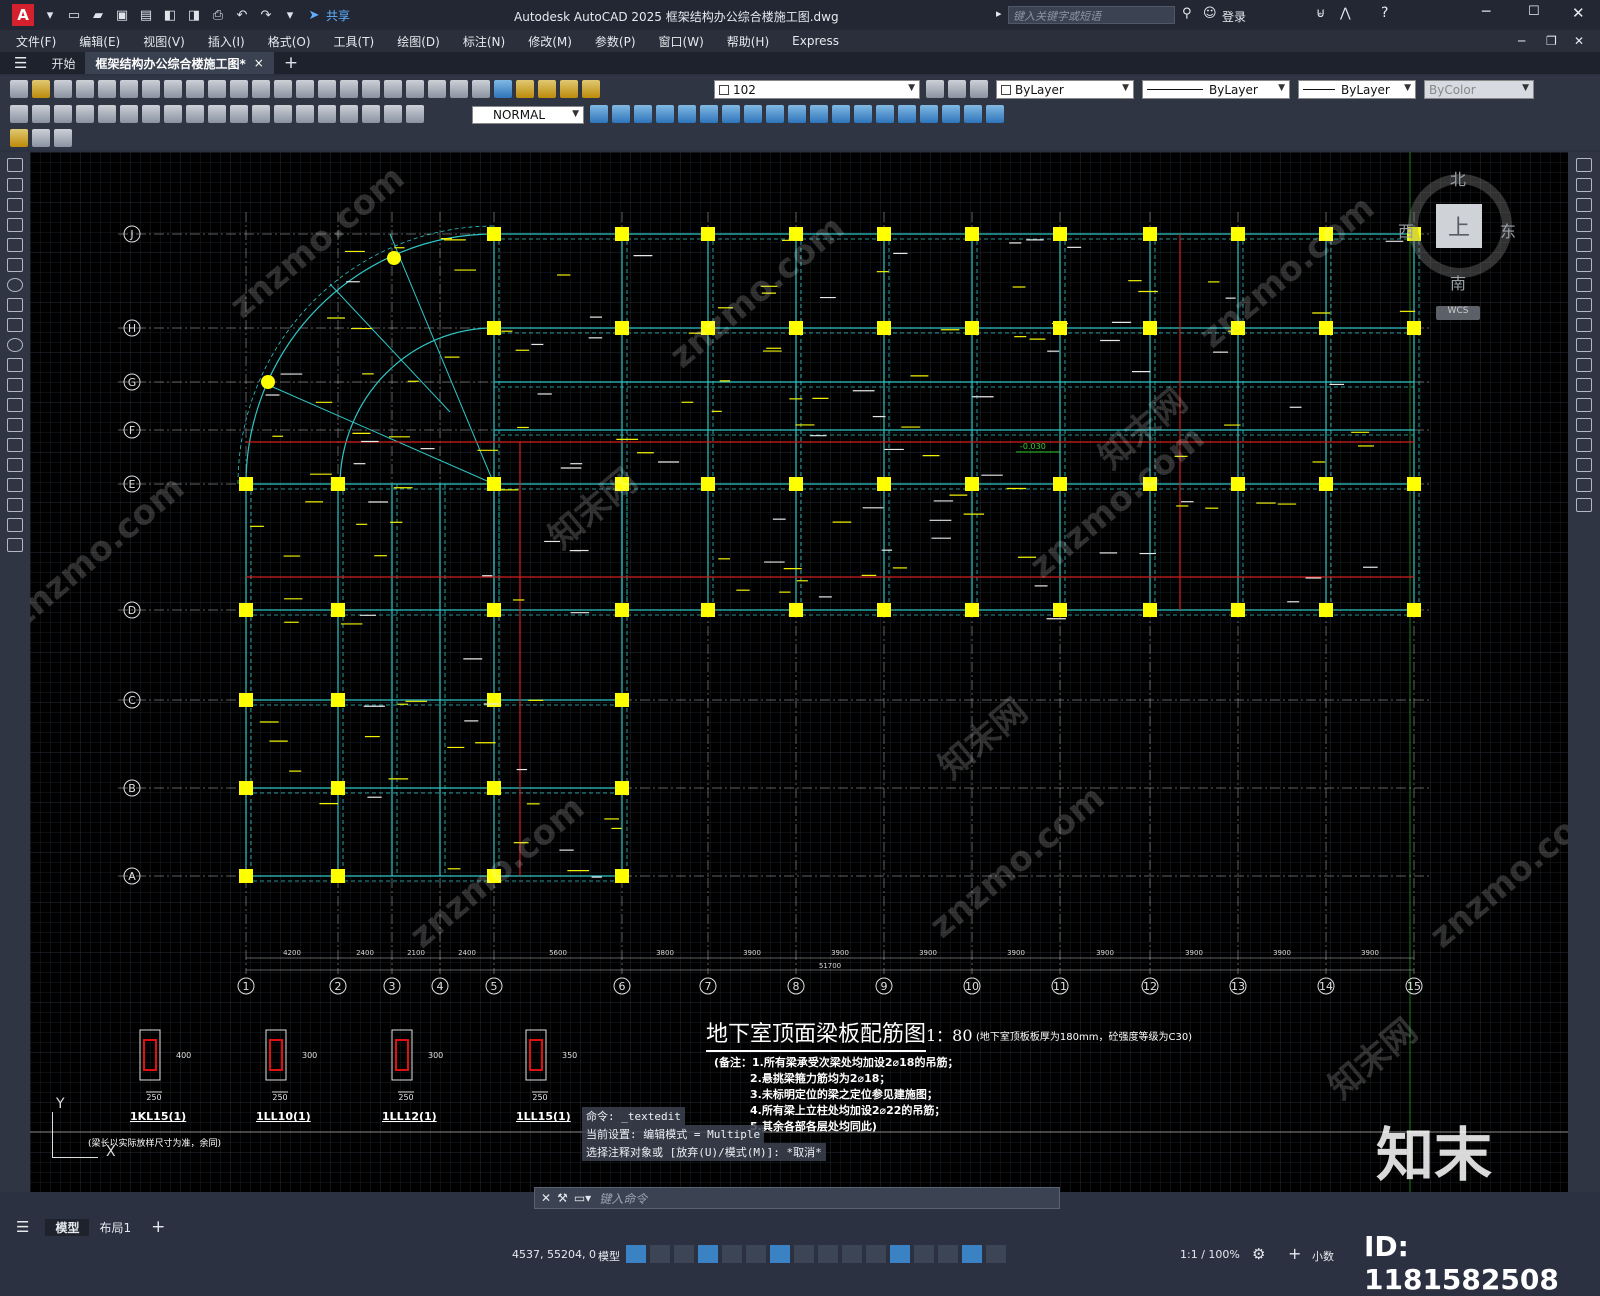 The height and width of the screenshot is (1296, 1600). What do you see at coordinates (863, 114) in the screenshot?
I see `join-icon` at bounding box center [863, 114].